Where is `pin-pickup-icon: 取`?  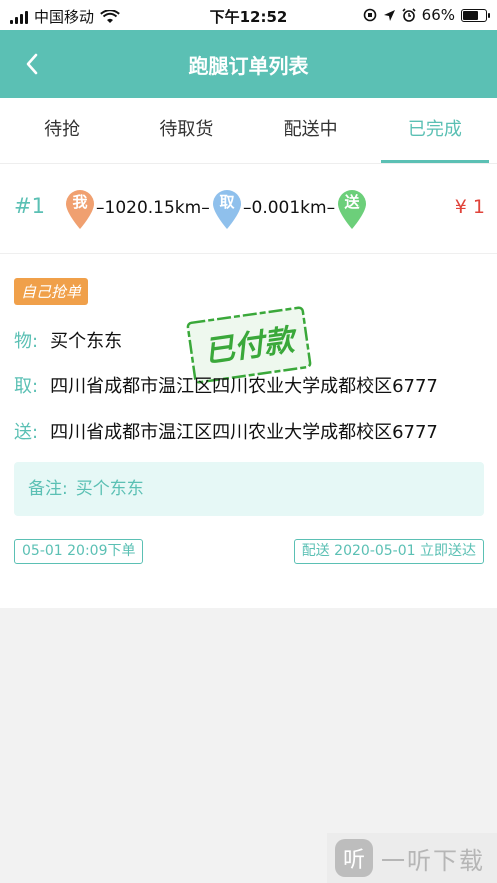
pin-pickup-icon: 取 is located at coordinates (227, 209).